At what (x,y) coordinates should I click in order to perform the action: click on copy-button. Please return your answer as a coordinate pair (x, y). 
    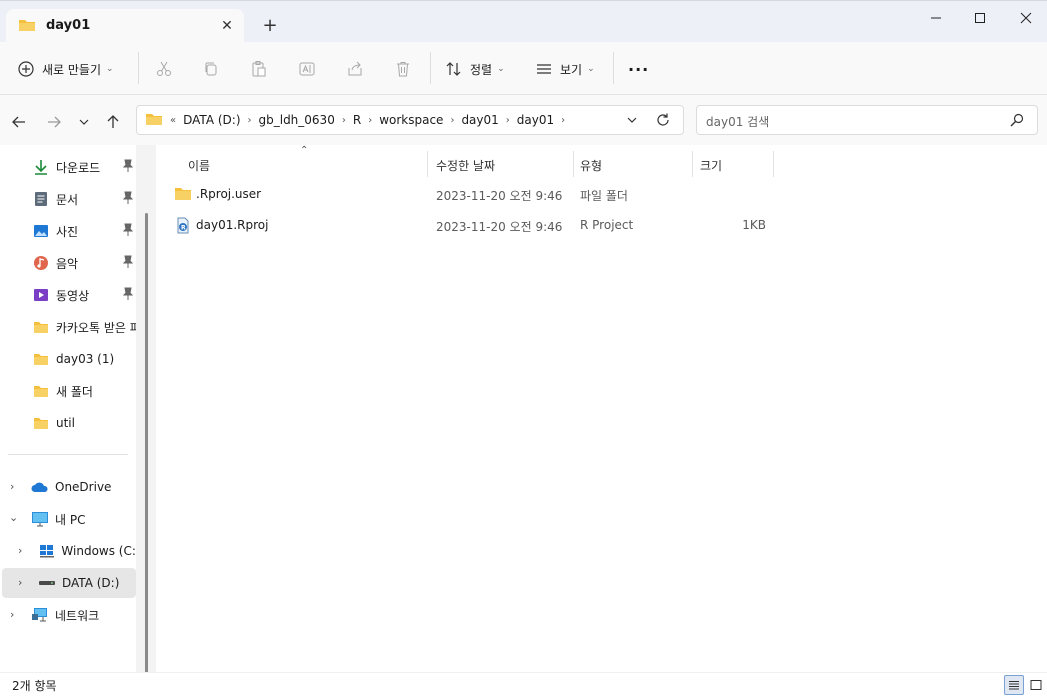
    Looking at the image, I should click on (211, 69).